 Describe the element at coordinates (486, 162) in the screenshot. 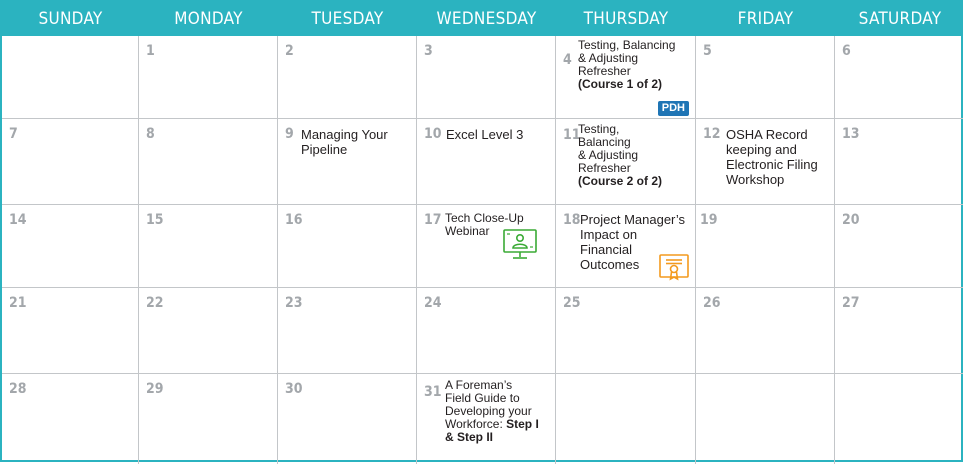

I see `day-cell: 10 Excel Level 3` at that location.